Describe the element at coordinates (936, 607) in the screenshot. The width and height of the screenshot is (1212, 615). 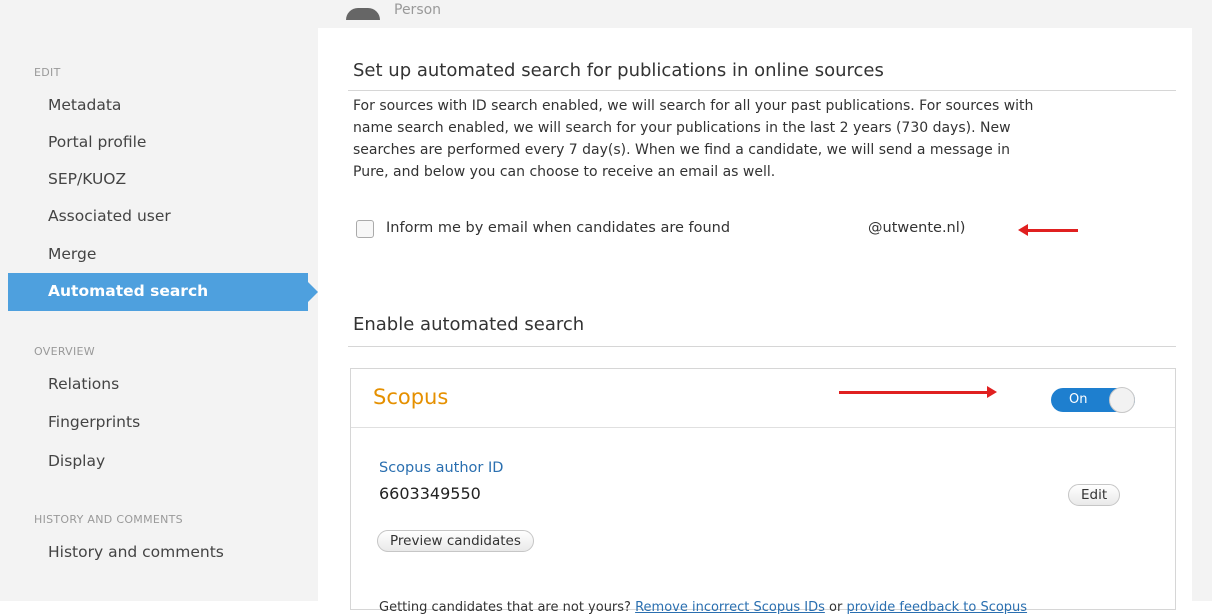
I see `provide-feedback-link: provide feedback to Scopus` at that location.